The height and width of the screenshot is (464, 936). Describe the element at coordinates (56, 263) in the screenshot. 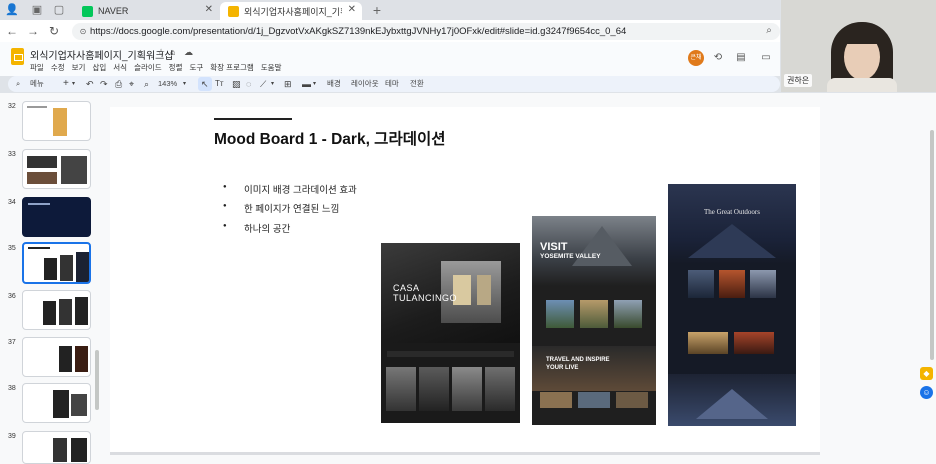

I see `slide-thumbnail-35-selected` at that location.